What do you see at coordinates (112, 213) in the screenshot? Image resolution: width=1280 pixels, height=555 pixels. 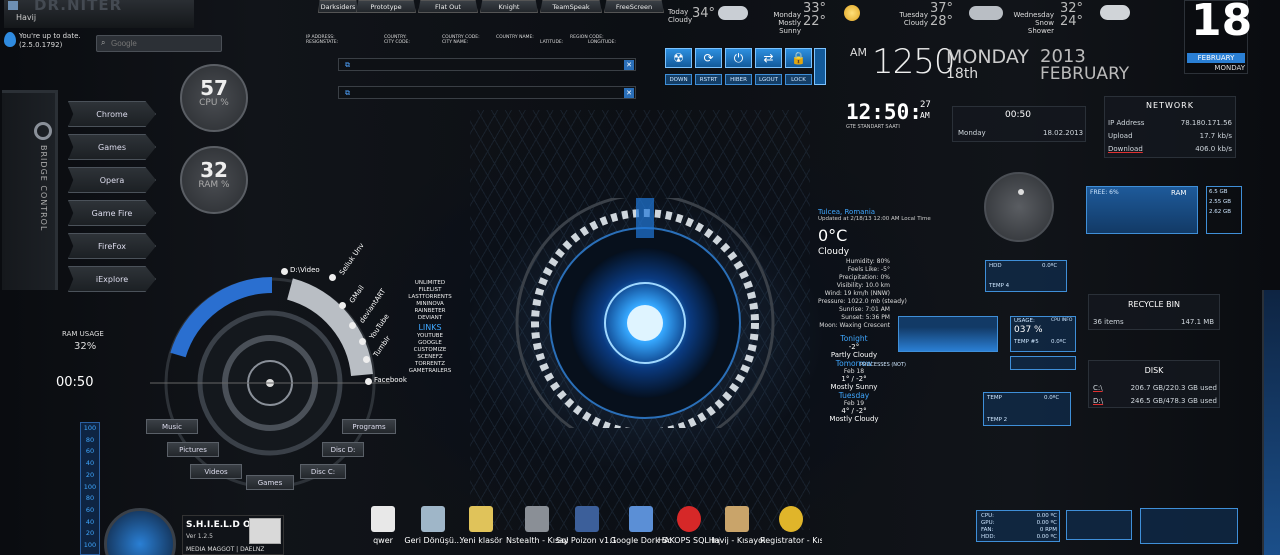 I see `launcher-item: Game Fire` at bounding box center [112, 213].